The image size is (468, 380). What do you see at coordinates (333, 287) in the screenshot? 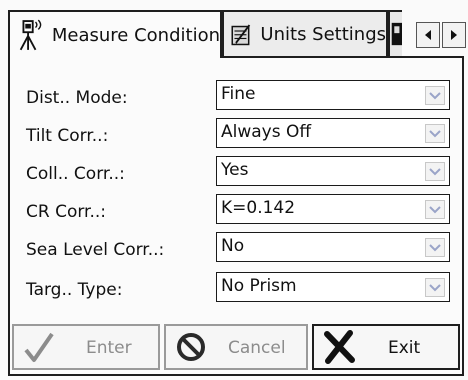
I see `target-type-select: No Prism` at bounding box center [333, 287].